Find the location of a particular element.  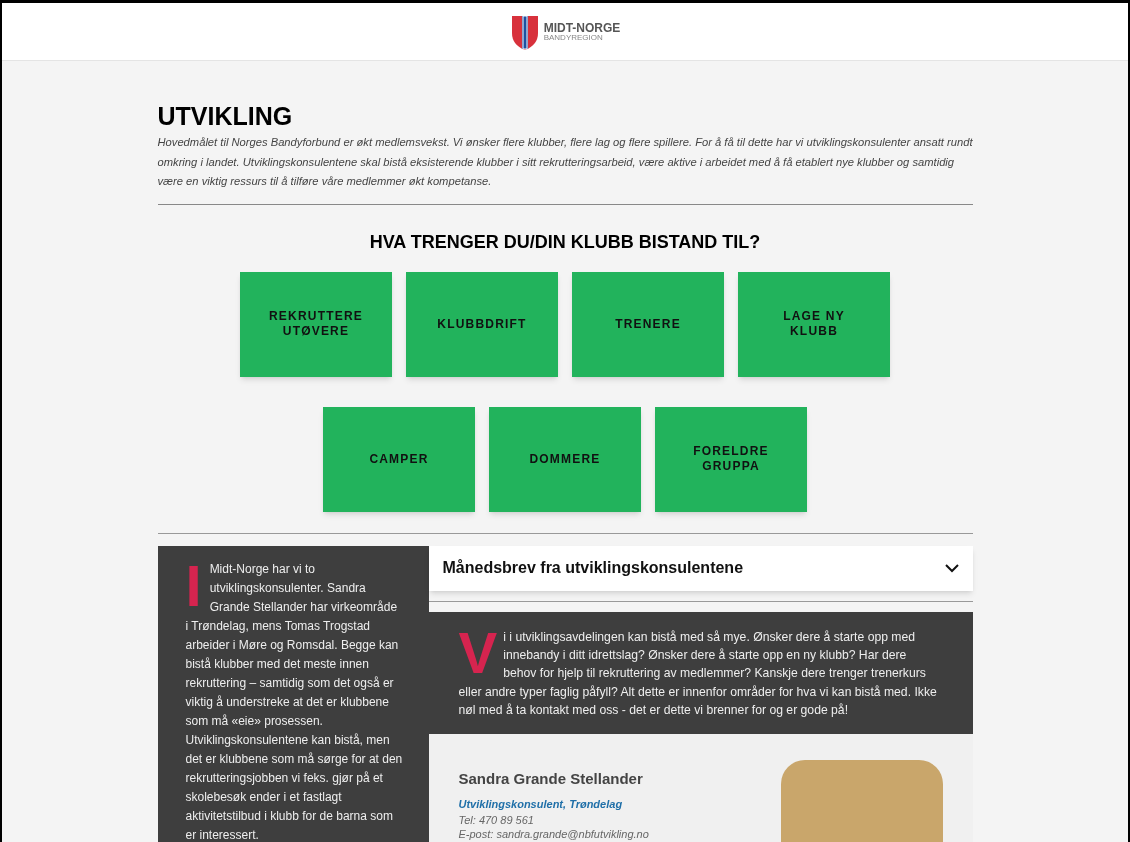

contact-role: Utviklingskonsulent, Trøndelag is located at coordinates (541, 804).